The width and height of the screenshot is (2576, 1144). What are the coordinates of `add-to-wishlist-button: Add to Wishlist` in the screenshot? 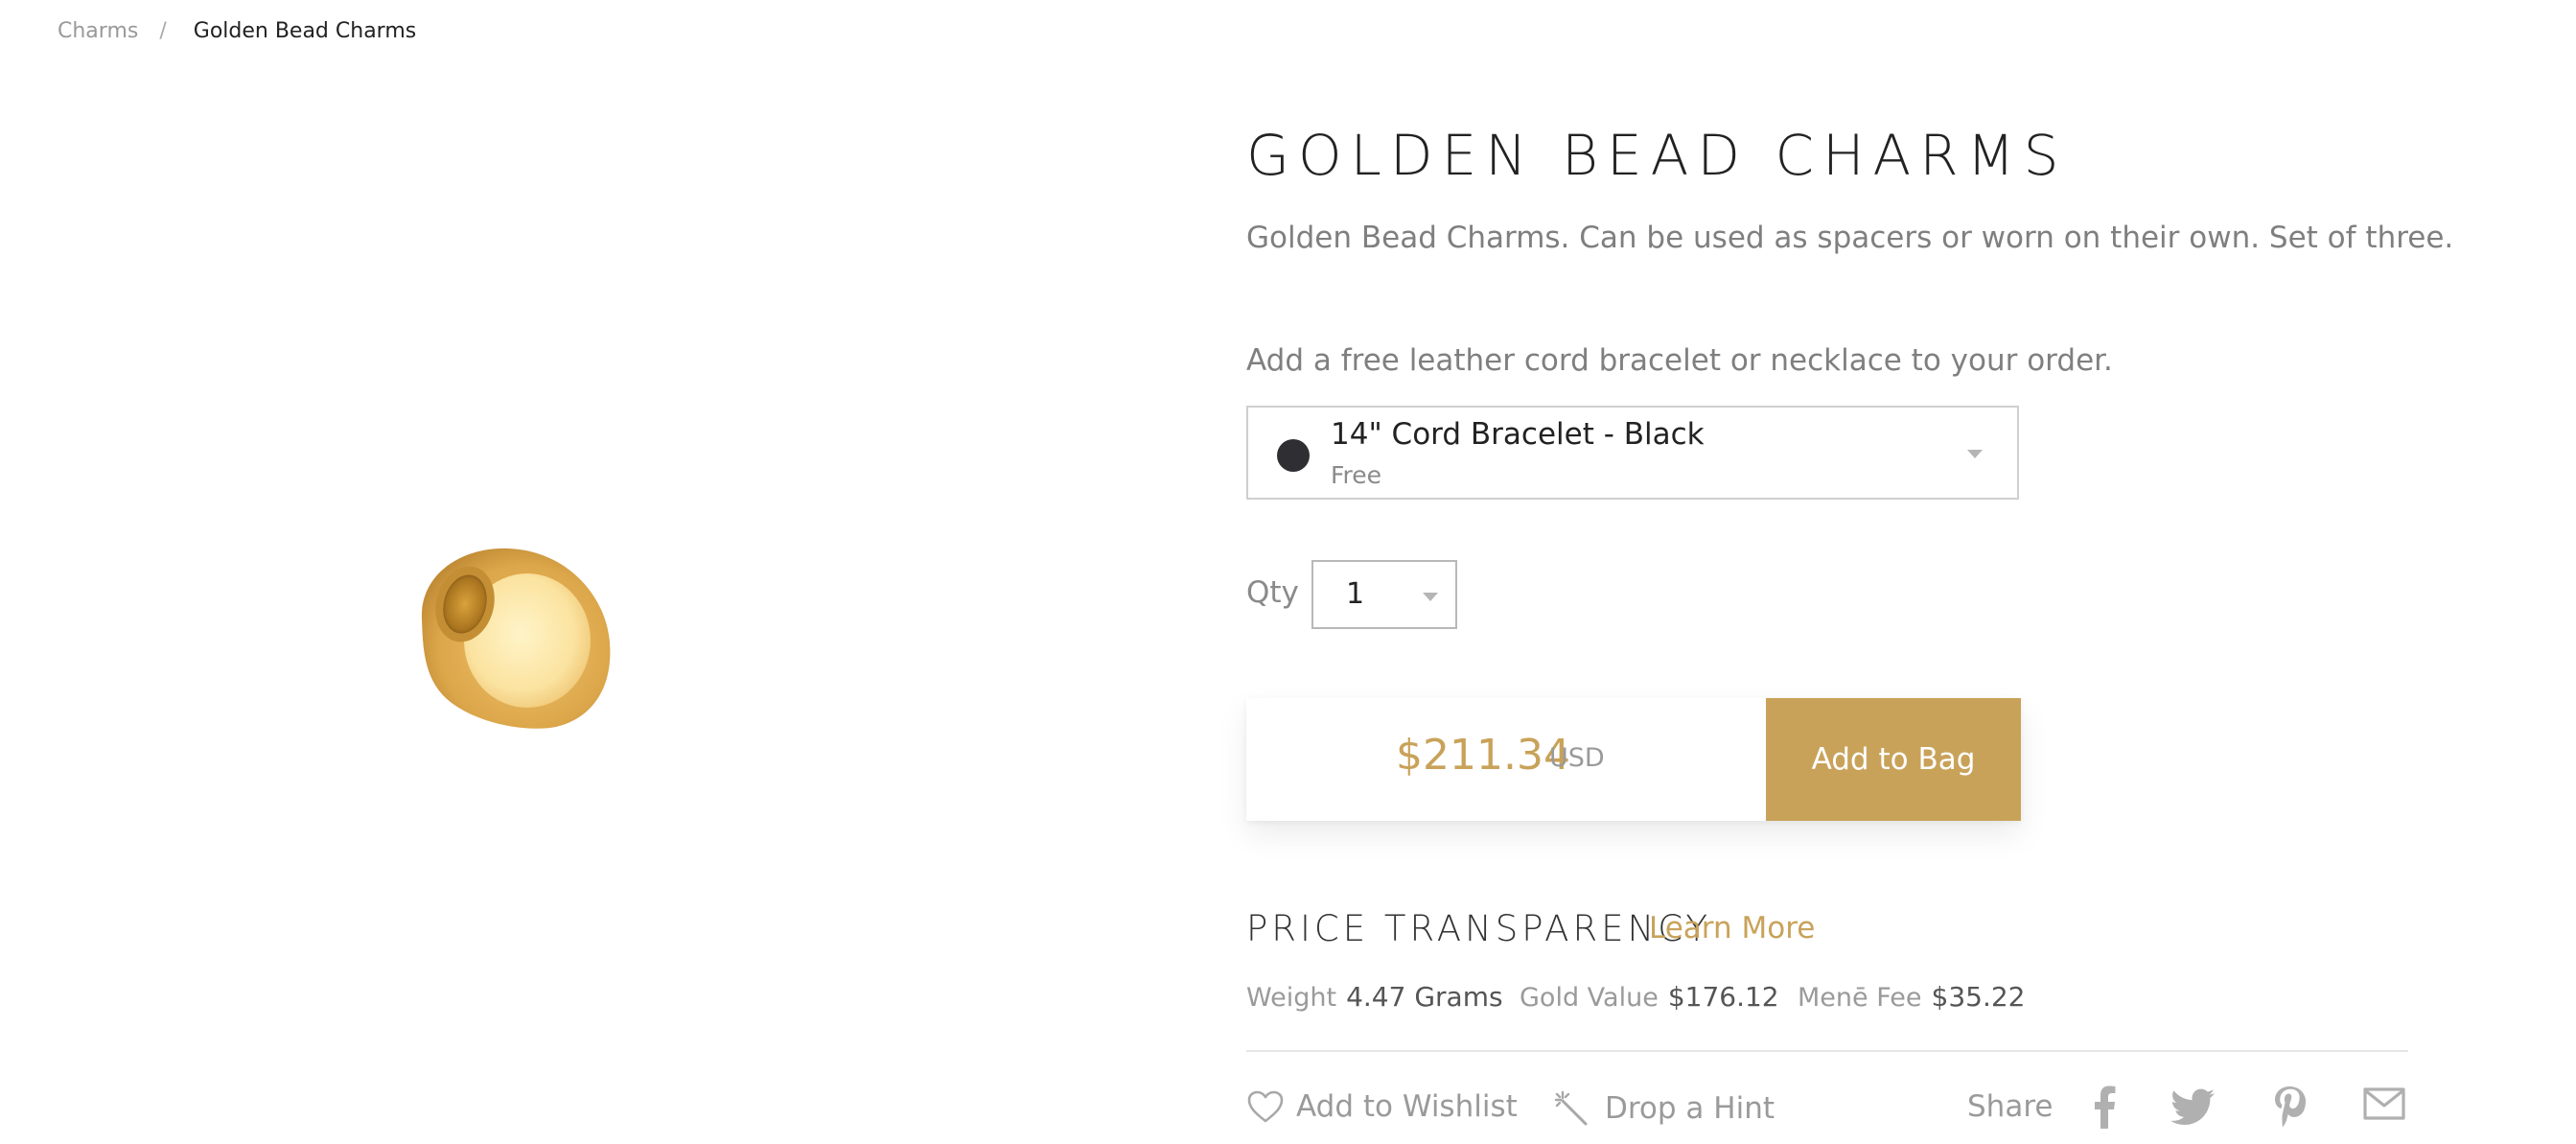 It's located at (1382, 1106).